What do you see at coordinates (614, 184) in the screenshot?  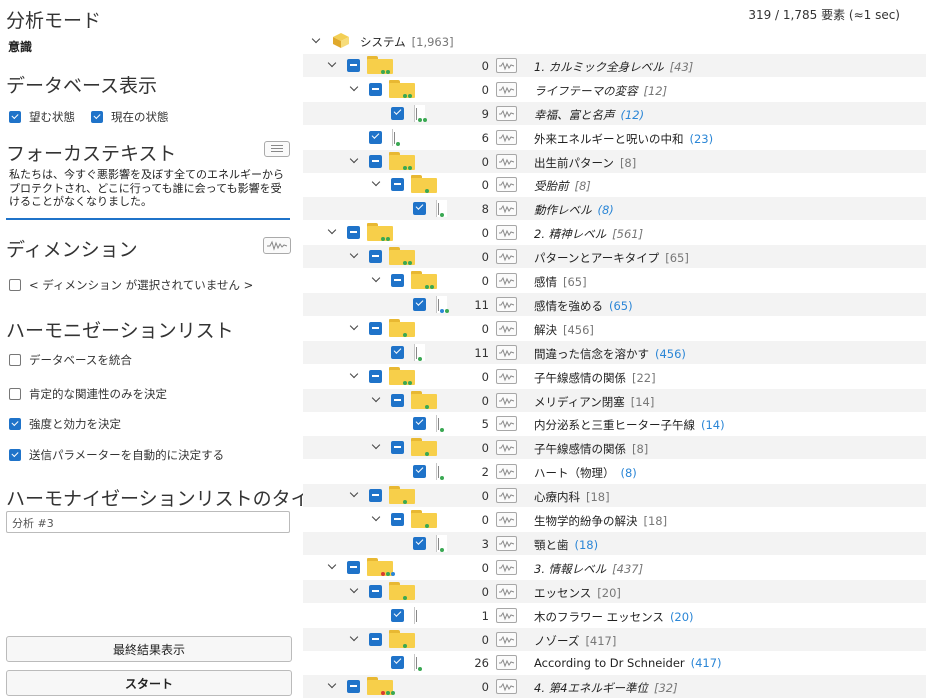 I see `tree-row: 0 受胎前 [8]` at bounding box center [614, 184].